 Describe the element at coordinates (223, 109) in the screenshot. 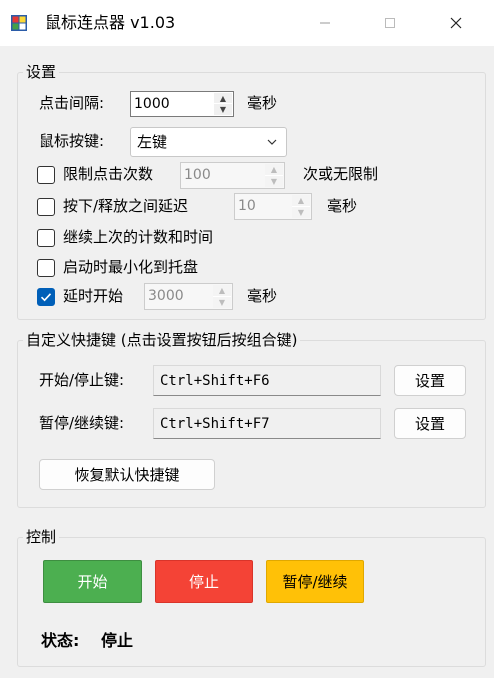

I see `interval-down-arrow-icon: ▼` at that location.